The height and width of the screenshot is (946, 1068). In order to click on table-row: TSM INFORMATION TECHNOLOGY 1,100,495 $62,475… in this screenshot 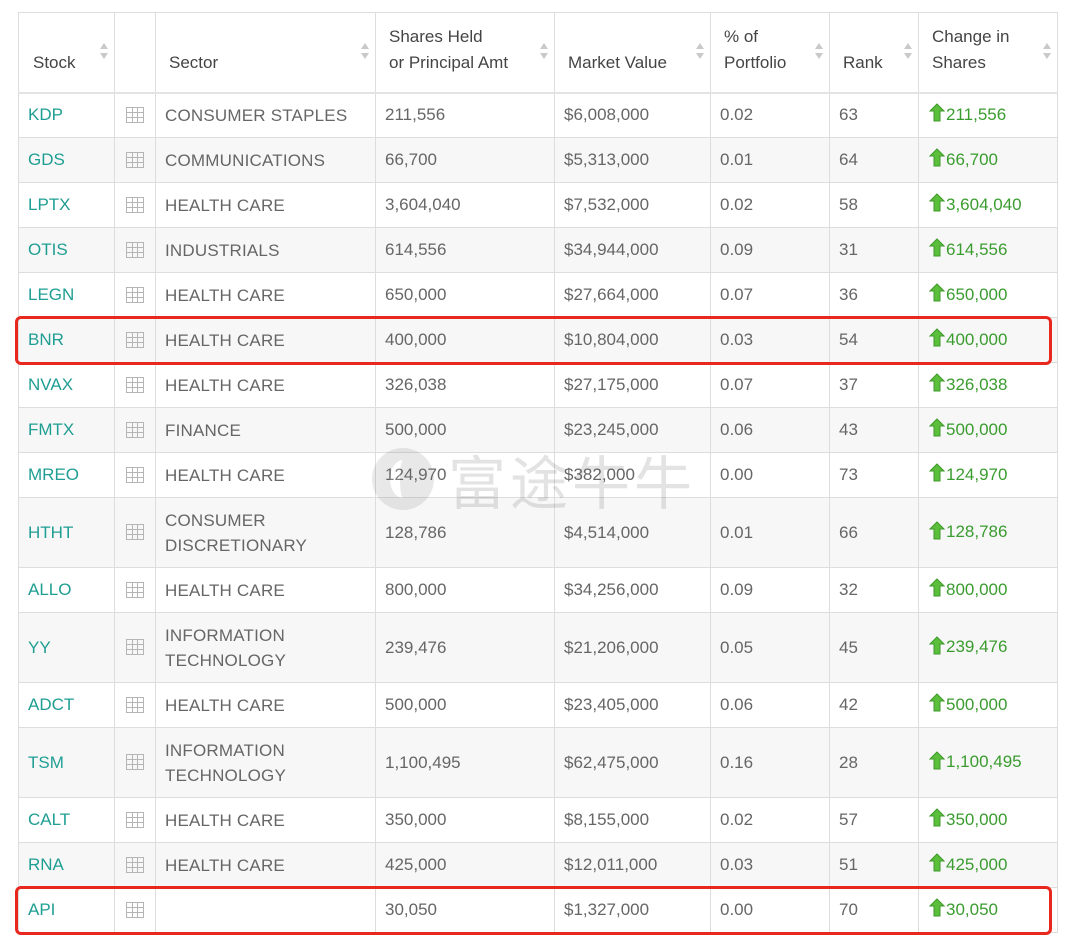, I will do `click(538, 762)`.